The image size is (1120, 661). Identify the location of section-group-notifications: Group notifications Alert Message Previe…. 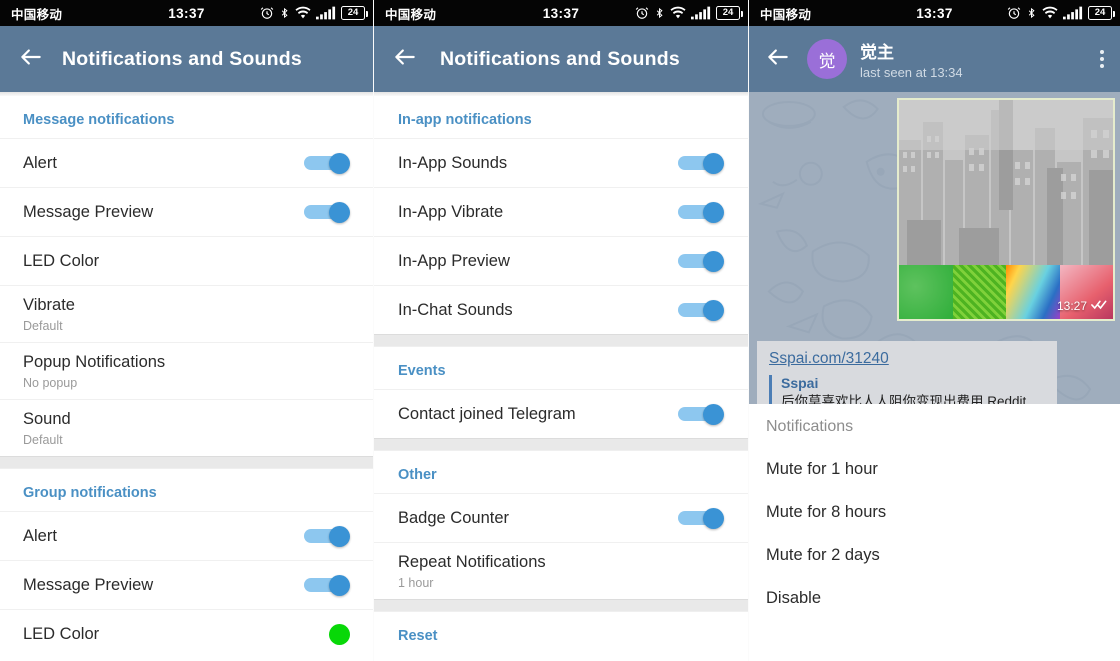
(186, 563).